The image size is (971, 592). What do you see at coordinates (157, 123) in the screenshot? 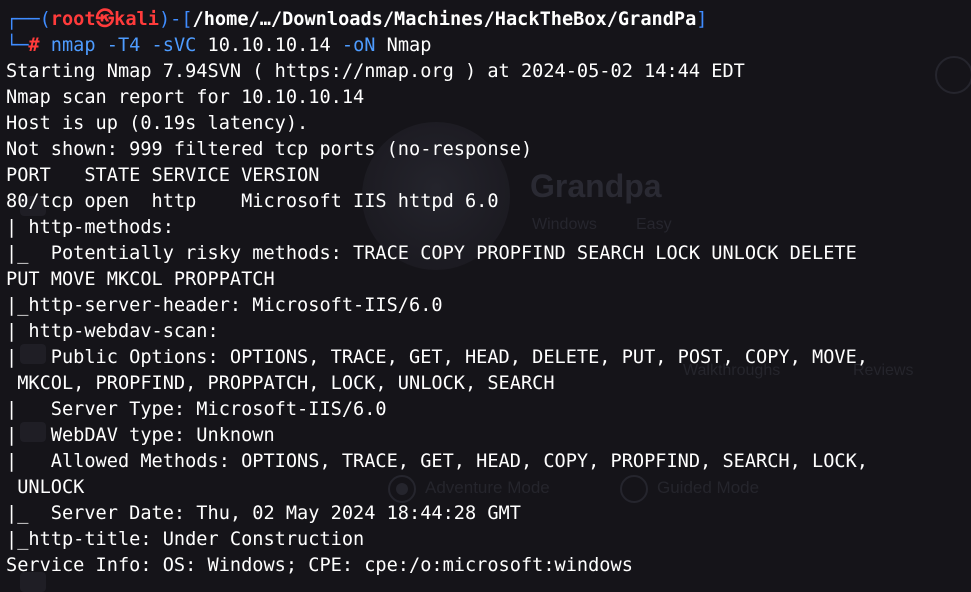
I see `output-line: Host is up (0.19s latency).` at bounding box center [157, 123].